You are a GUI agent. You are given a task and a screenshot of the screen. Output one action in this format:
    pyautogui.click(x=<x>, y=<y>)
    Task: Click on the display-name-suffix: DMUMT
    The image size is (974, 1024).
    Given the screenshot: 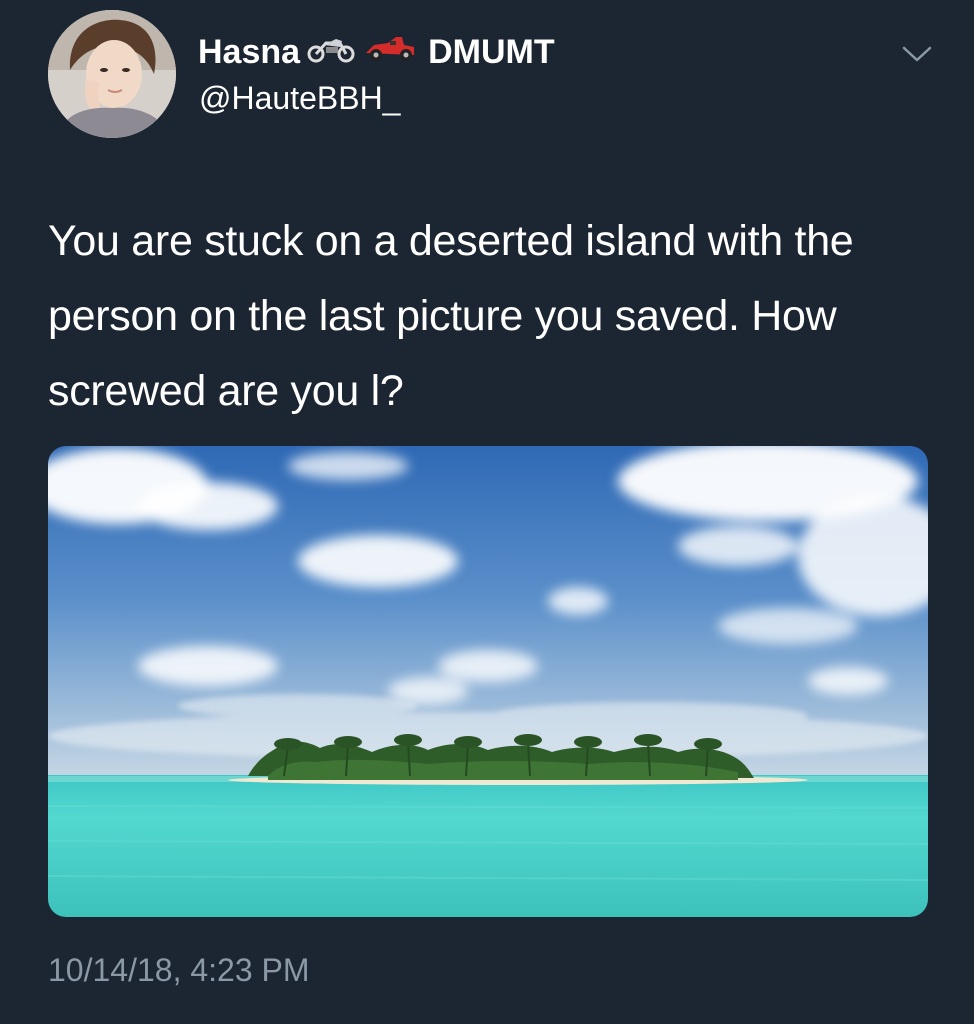 What is the action you would take?
    pyautogui.click(x=491, y=52)
    